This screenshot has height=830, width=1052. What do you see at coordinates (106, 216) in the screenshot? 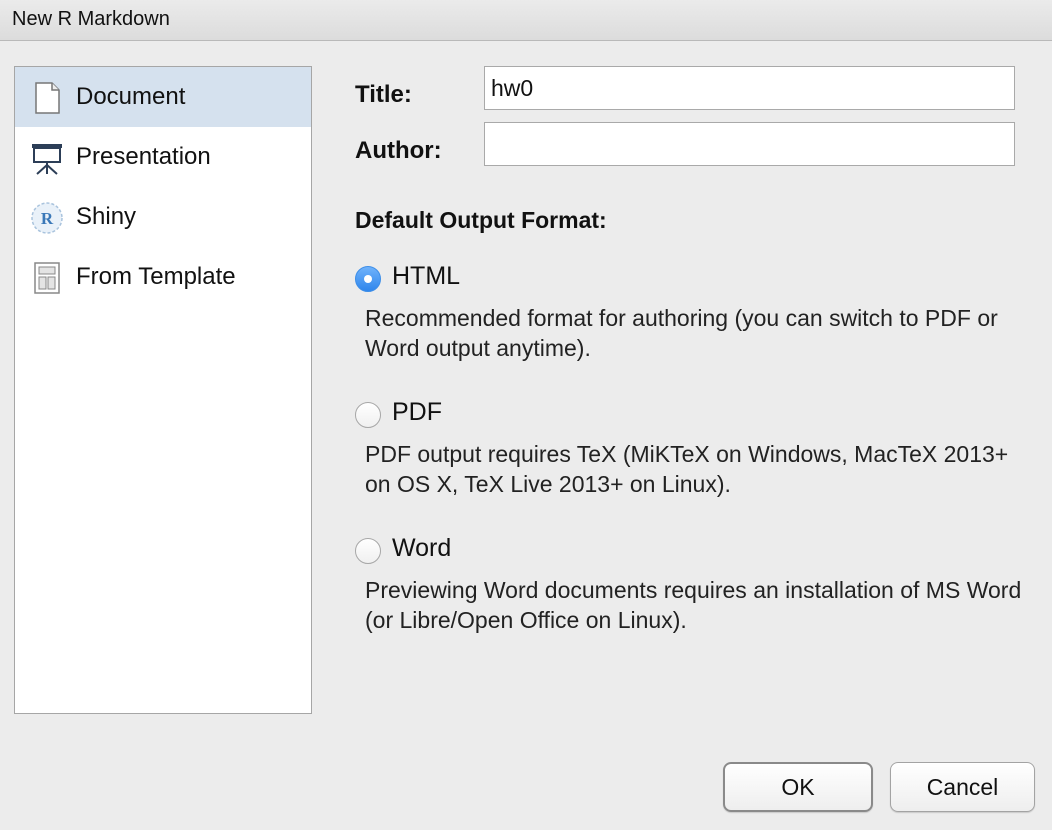
I see `sidebar-item-label: Shiny` at bounding box center [106, 216].